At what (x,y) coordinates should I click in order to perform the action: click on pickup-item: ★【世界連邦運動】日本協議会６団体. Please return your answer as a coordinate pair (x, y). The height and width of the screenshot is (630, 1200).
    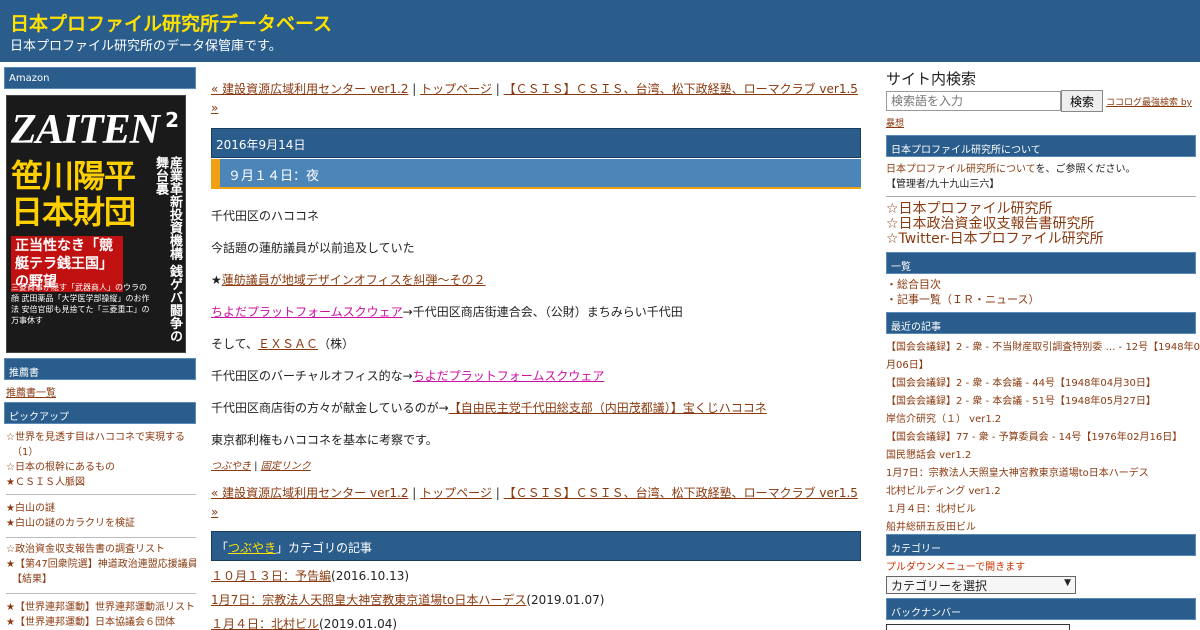
    Looking at the image, I should click on (100, 622).